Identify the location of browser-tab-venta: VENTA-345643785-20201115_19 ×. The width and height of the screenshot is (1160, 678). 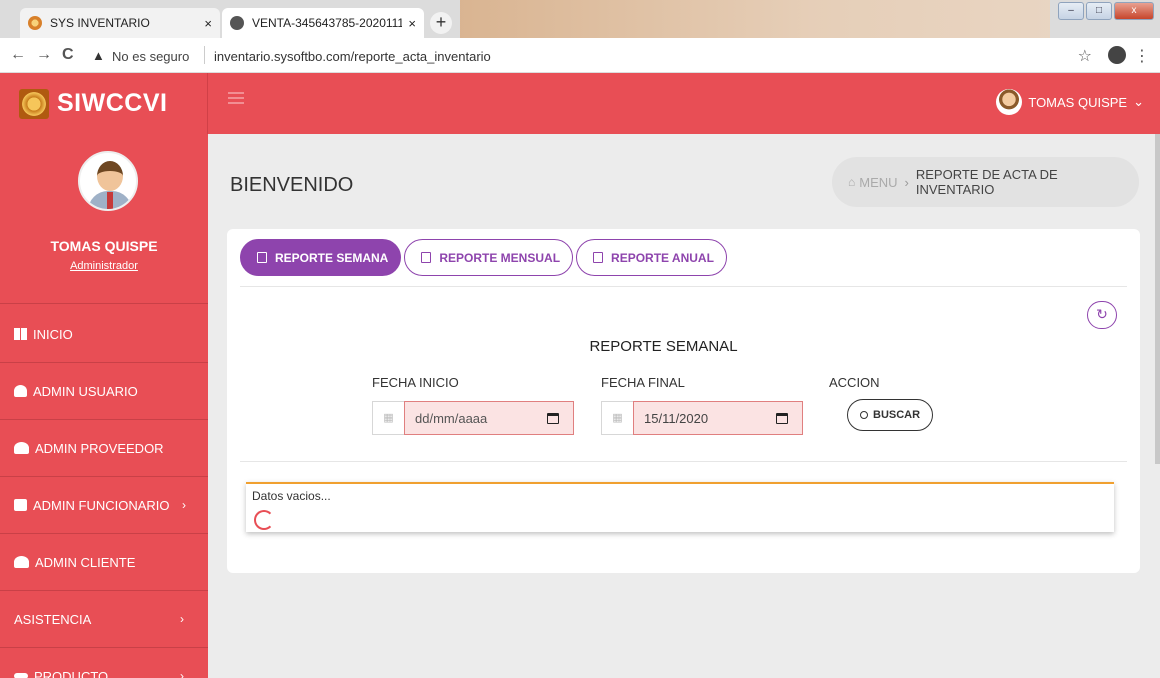
(323, 23).